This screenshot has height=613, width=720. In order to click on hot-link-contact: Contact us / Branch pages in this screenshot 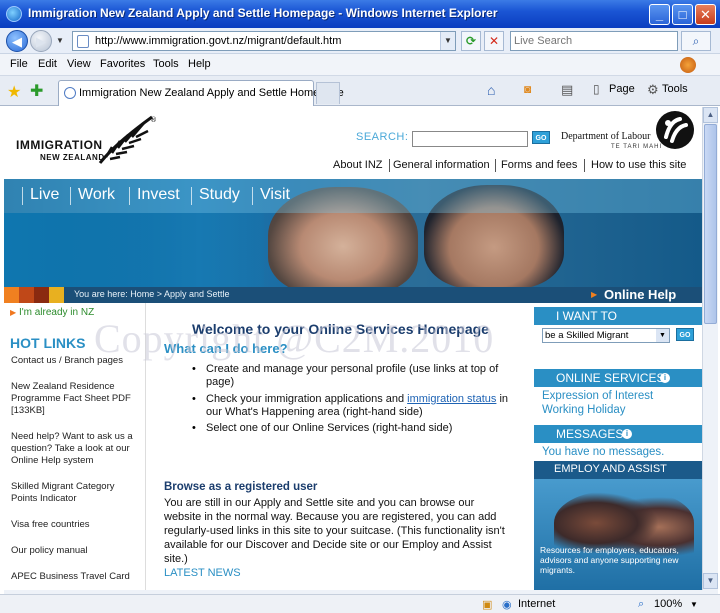, I will do `click(76, 361)`.